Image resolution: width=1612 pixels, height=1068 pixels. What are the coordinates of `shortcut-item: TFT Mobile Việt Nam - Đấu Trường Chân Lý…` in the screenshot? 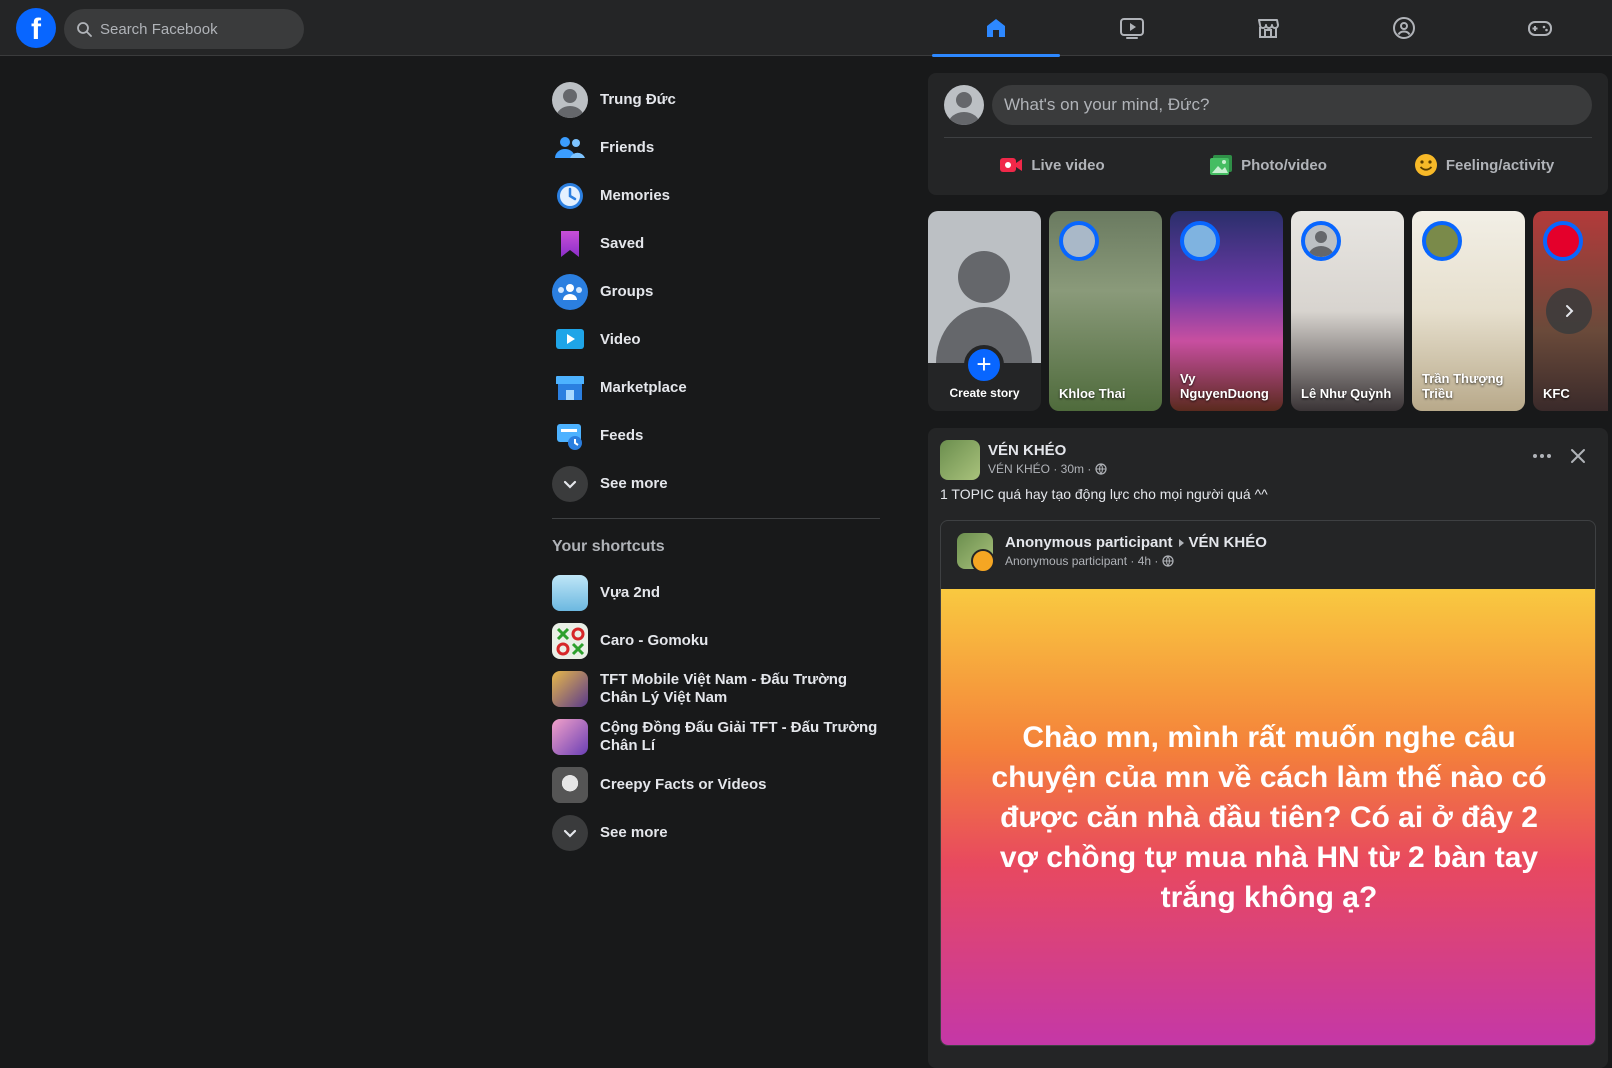 It's located at (717, 689).